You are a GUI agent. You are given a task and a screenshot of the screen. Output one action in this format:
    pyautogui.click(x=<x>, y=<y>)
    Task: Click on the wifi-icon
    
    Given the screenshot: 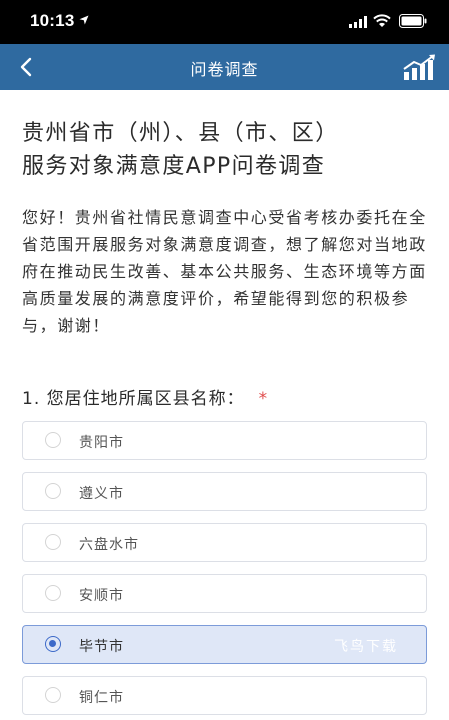 What is the action you would take?
    pyautogui.click(x=382, y=20)
    